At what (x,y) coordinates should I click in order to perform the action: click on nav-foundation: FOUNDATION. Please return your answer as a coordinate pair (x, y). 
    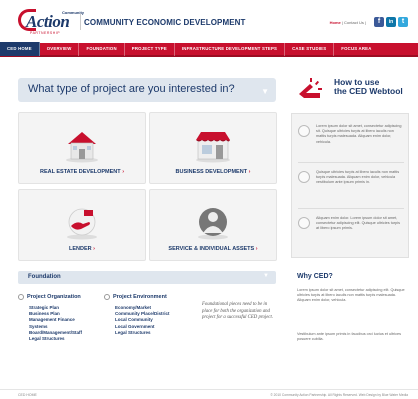
    Looking at the image, I should click on (102, 49).